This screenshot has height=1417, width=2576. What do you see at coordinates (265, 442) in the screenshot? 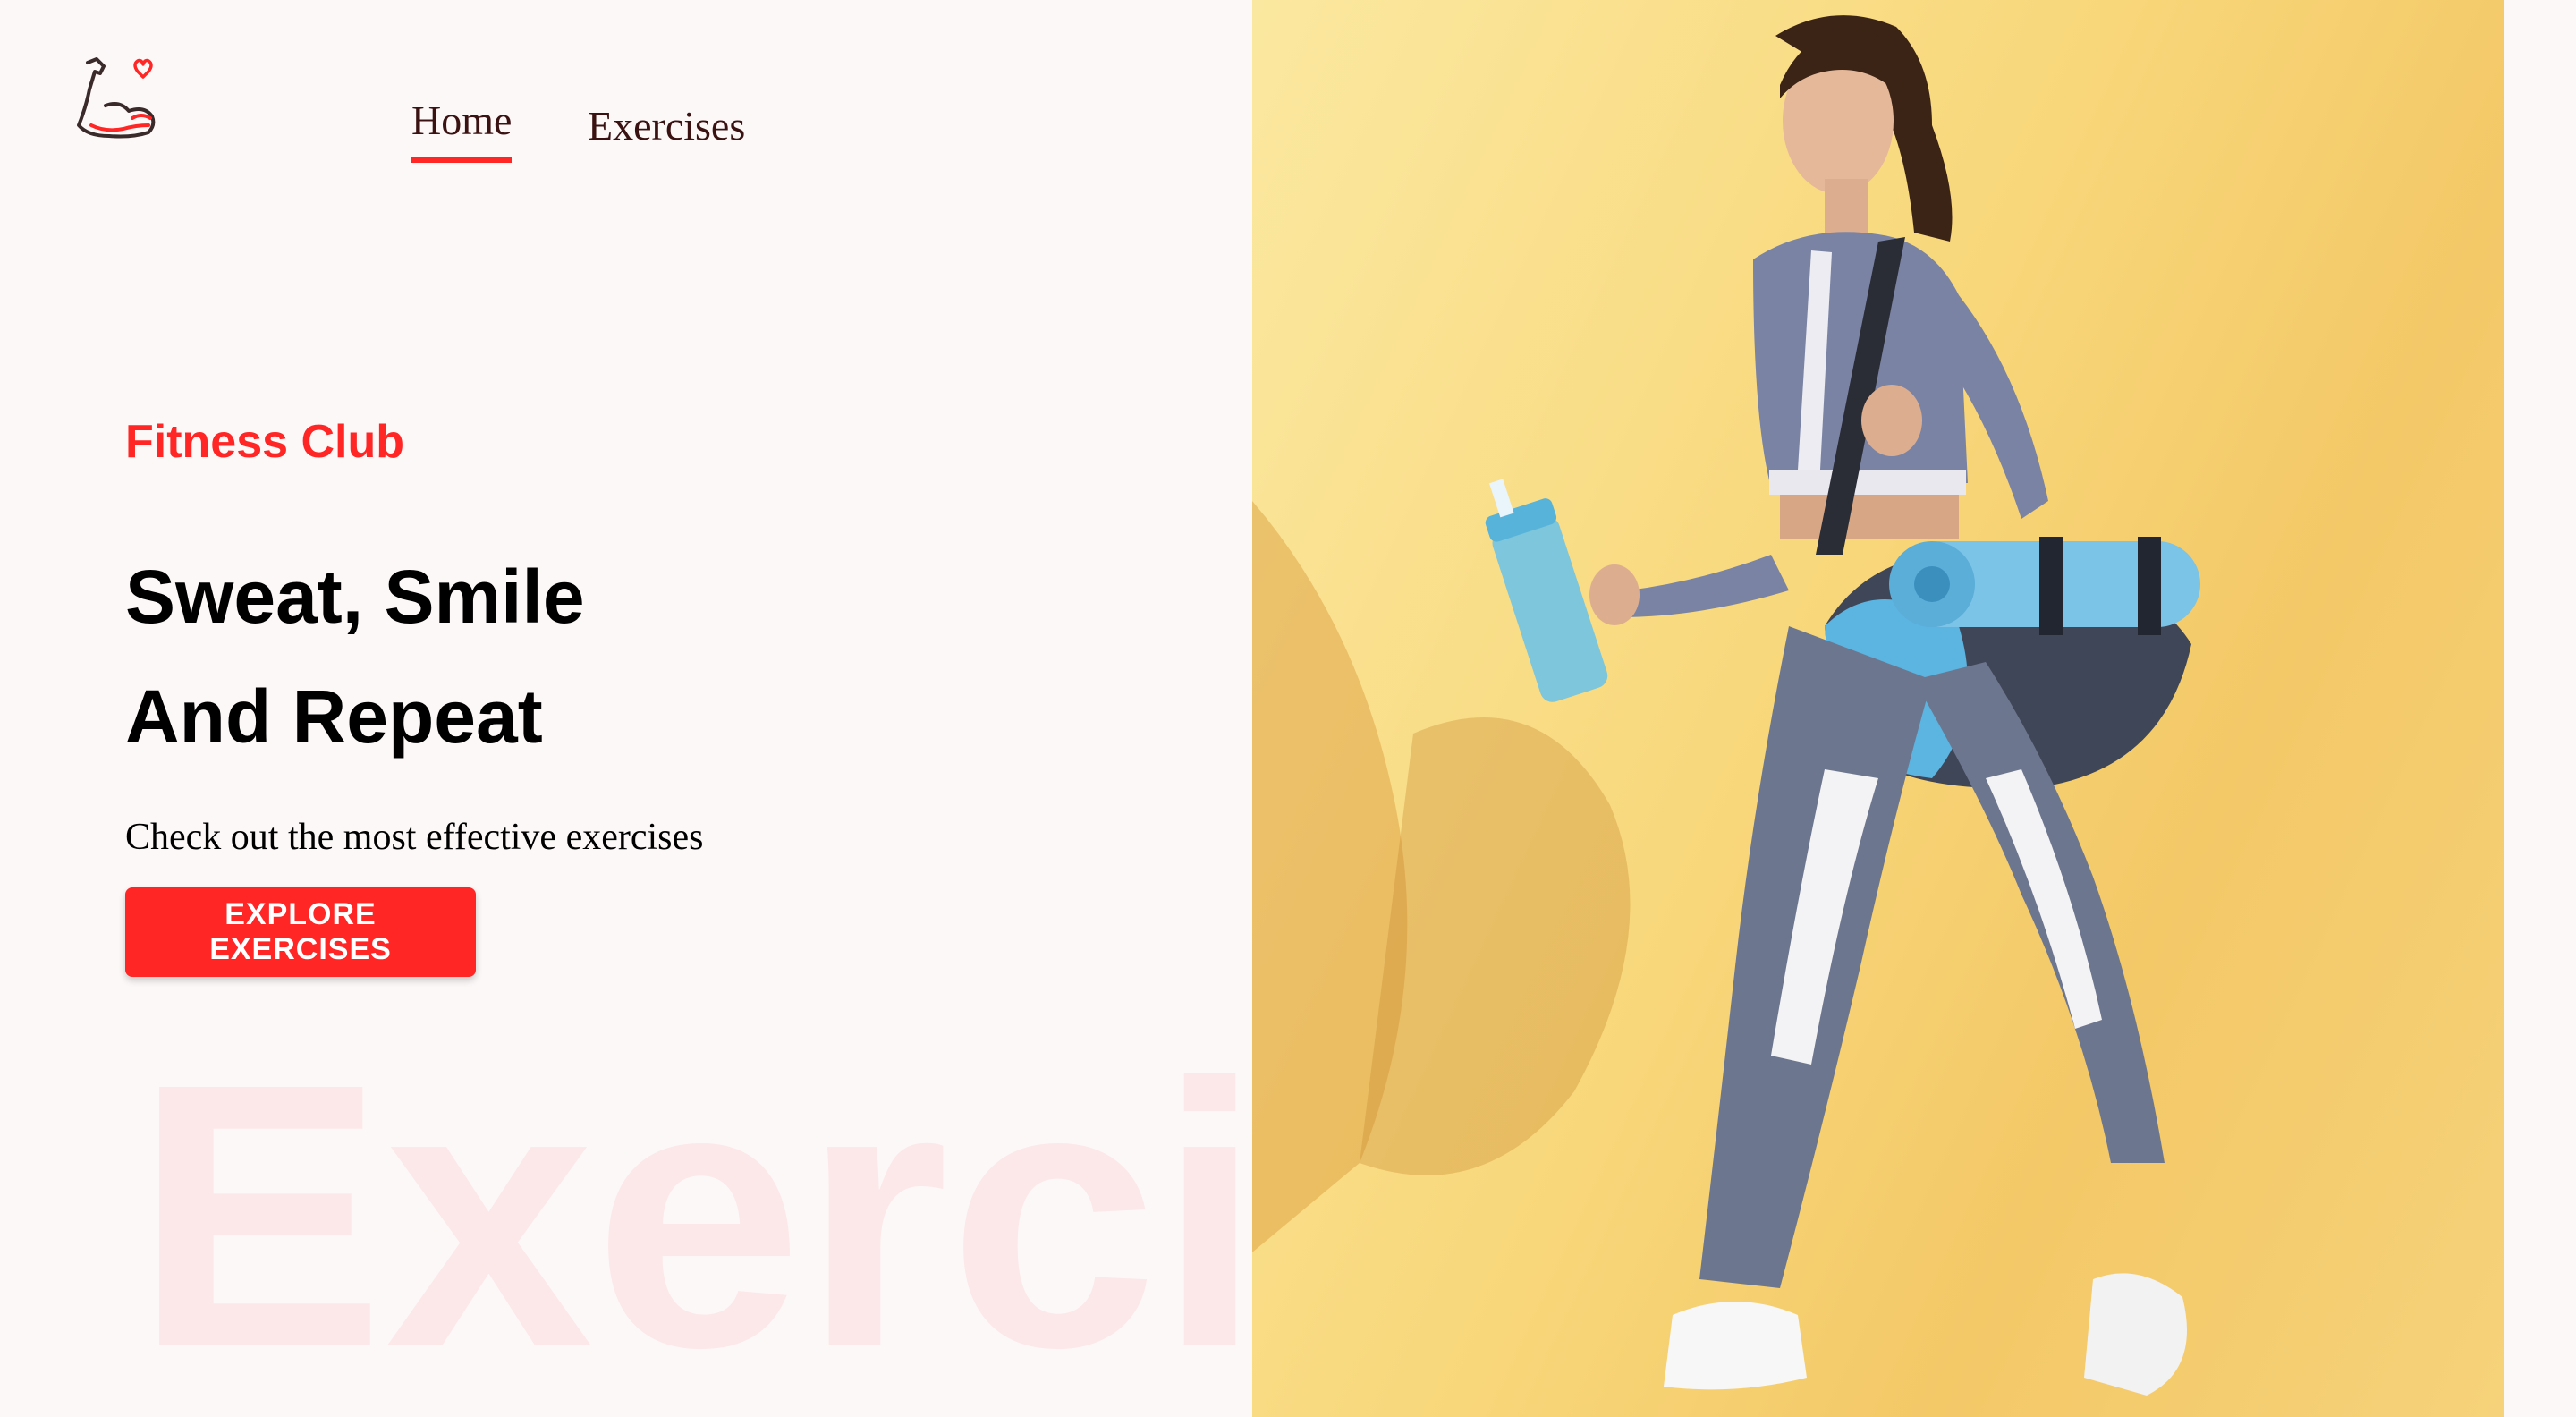
I see `hero-kicker: Fitness Club` at bounding box center [265, 442].